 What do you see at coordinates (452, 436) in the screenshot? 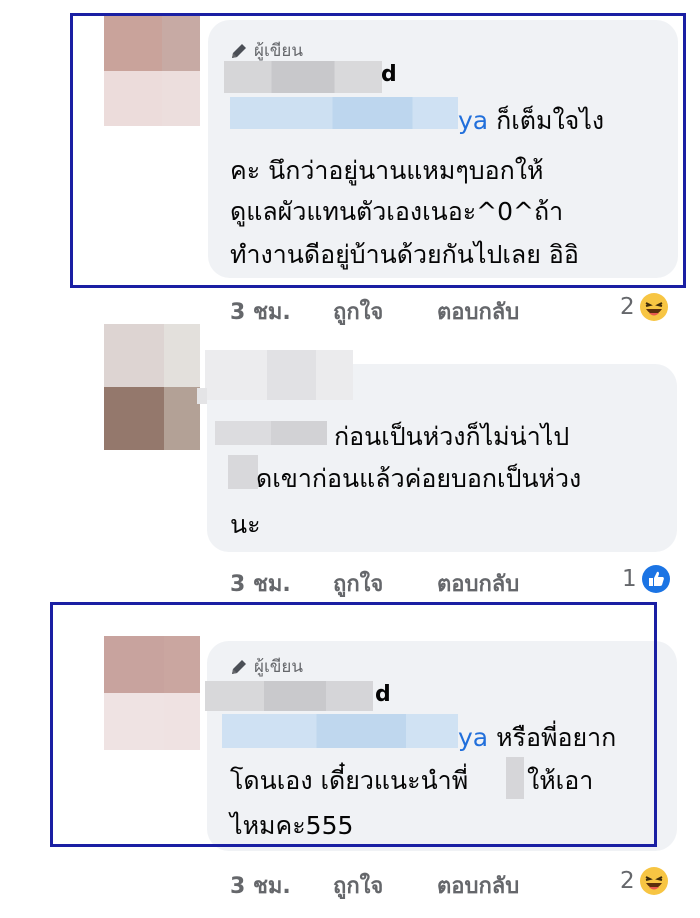
I see `comment-line: ก่อนเป็นห่วงก็ไม่น่าไป` at bounding box center [452, 436].